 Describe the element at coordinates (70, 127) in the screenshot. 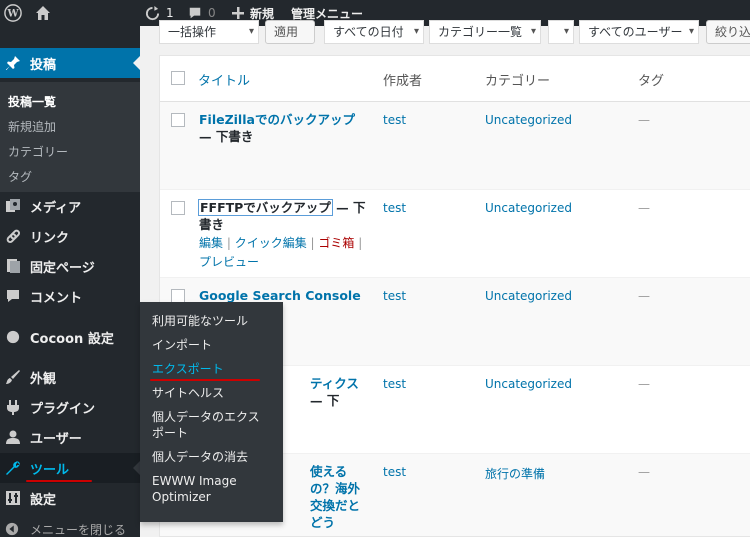

I see `submenu-add-new: 新規追加` at that location.